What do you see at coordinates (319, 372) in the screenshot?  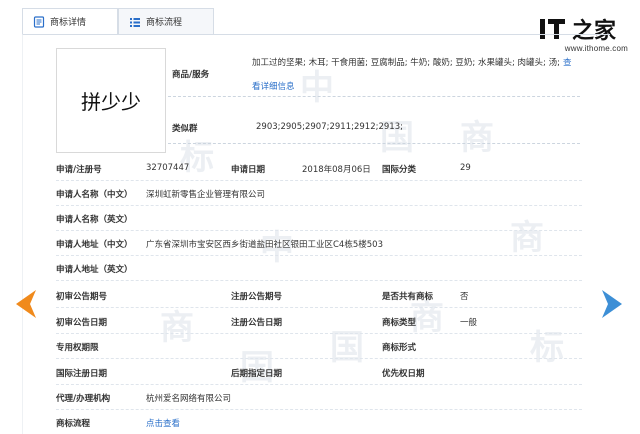 I see `info-row: 国际注册日期 后期指定日期 优先权日期` at bounding box center [319, 372].